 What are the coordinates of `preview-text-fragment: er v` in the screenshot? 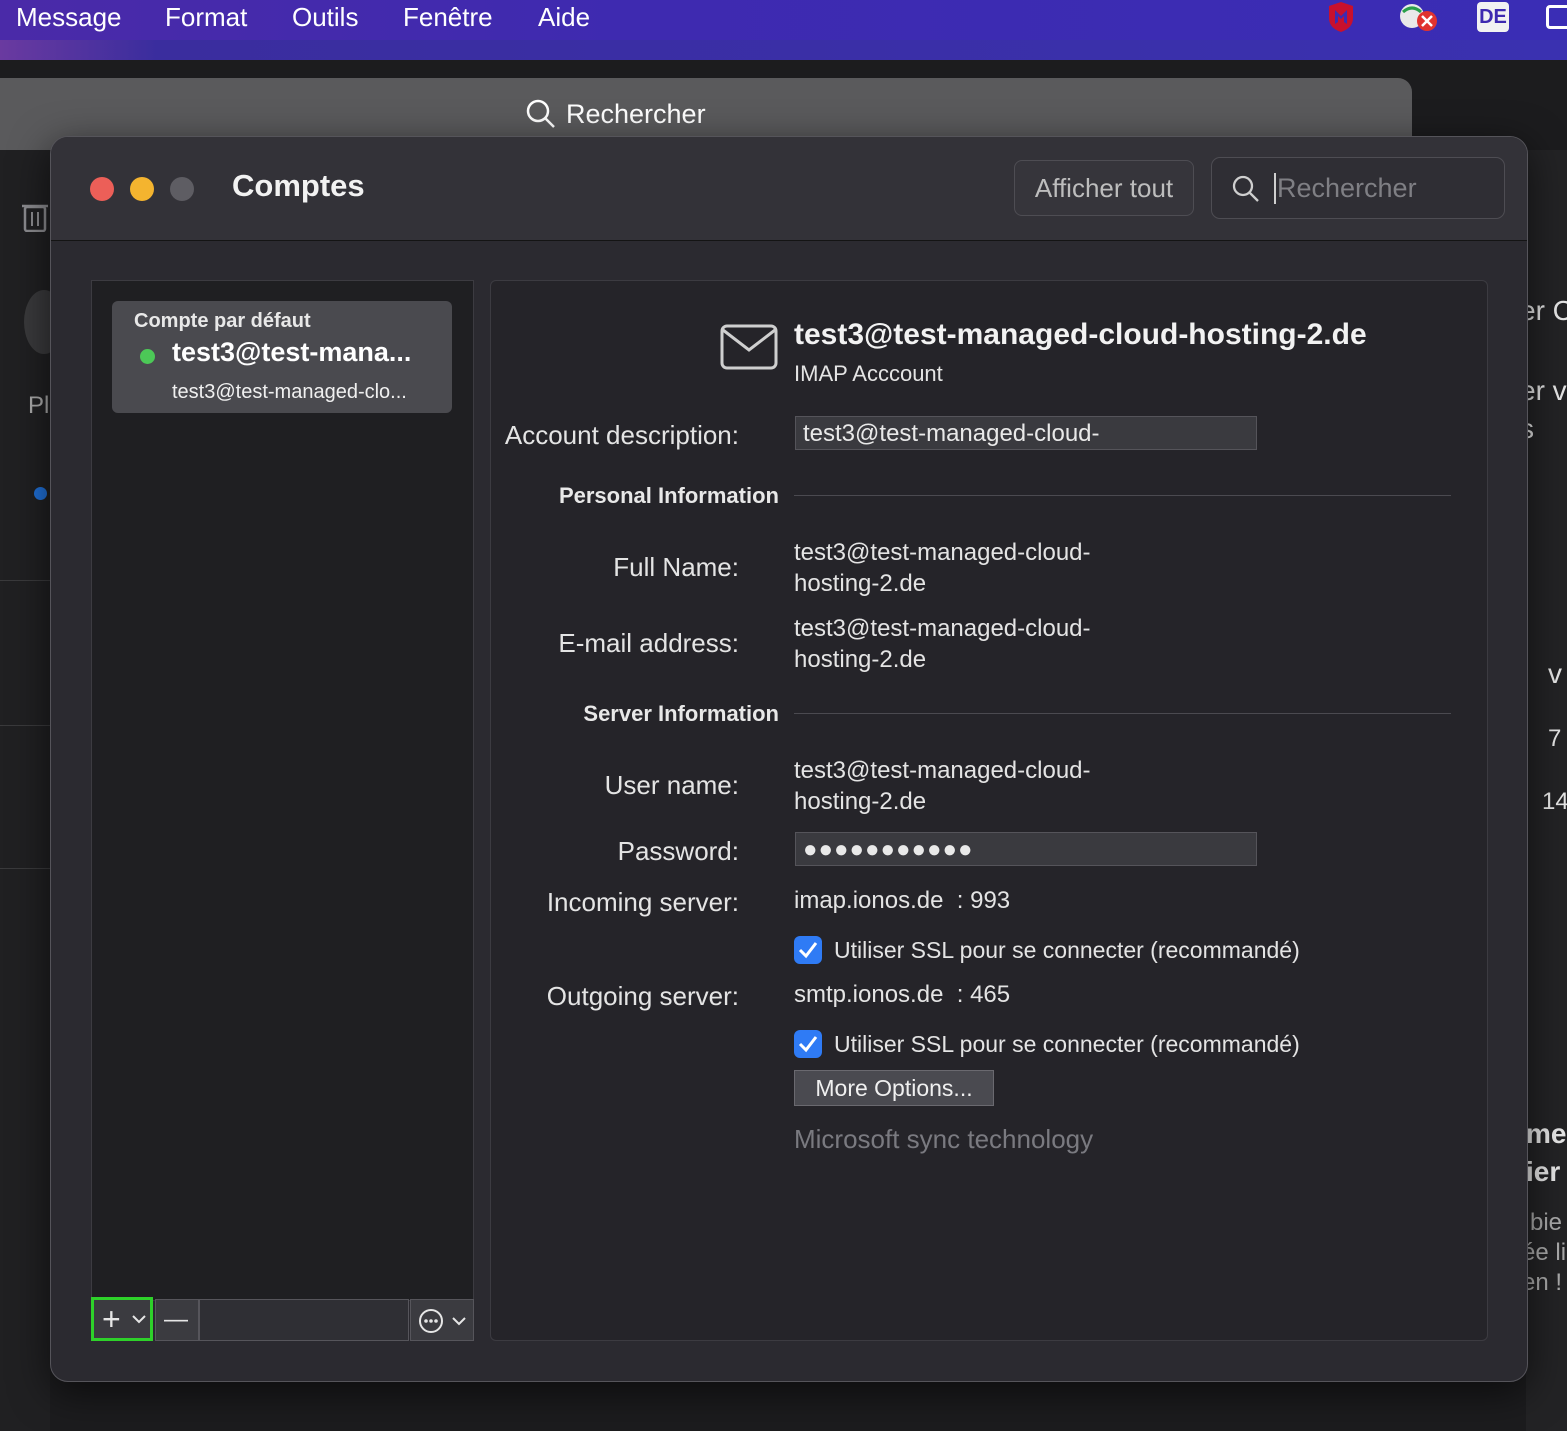 It's located at (1546, 390).